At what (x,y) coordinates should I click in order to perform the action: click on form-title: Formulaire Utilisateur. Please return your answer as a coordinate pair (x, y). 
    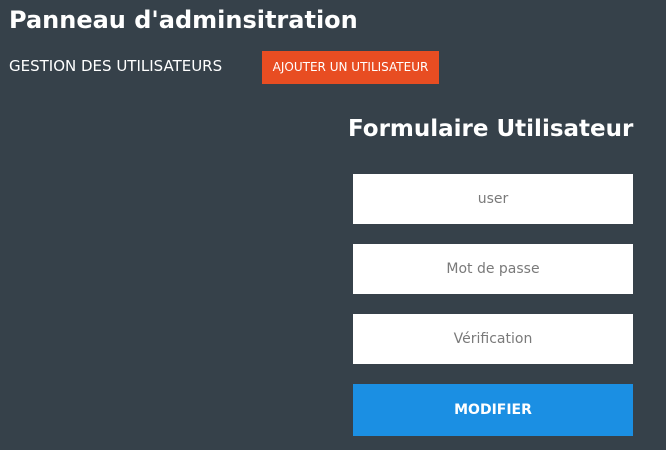
    Looking at the image, I should click on (491, 129).